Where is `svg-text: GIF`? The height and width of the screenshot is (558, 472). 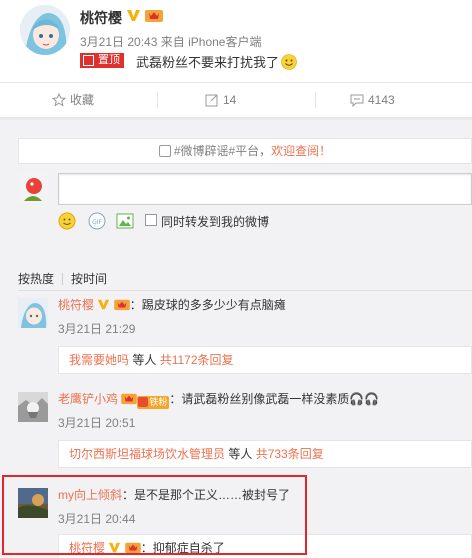 svg-text: GIF is located at coordinates (97, 222).